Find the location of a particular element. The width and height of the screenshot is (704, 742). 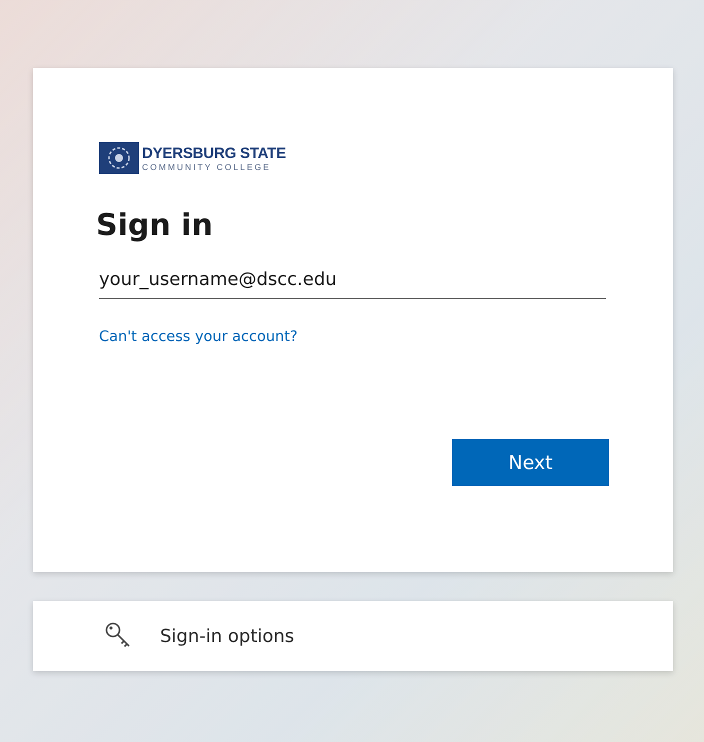

sign-in-heading: Sign in is located at coordinates (155, 225).